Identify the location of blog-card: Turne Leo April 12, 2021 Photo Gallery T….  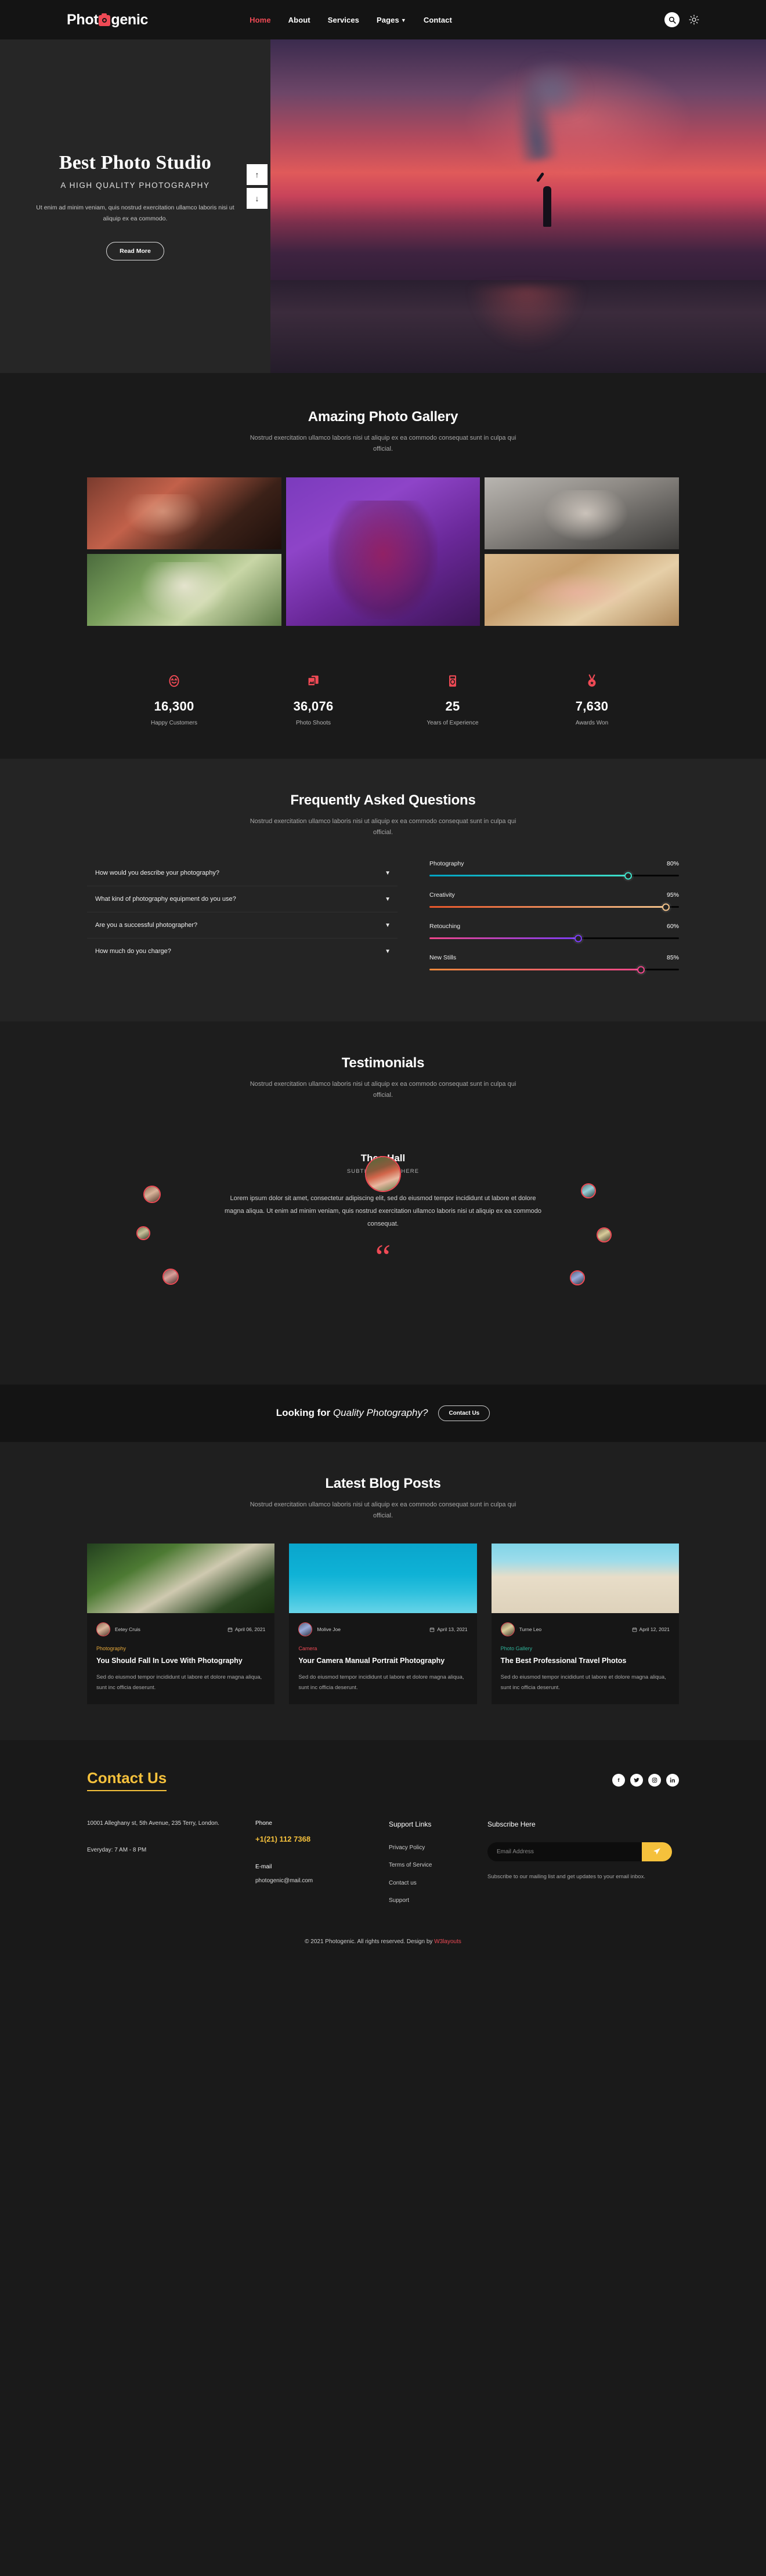
(585, 1625).